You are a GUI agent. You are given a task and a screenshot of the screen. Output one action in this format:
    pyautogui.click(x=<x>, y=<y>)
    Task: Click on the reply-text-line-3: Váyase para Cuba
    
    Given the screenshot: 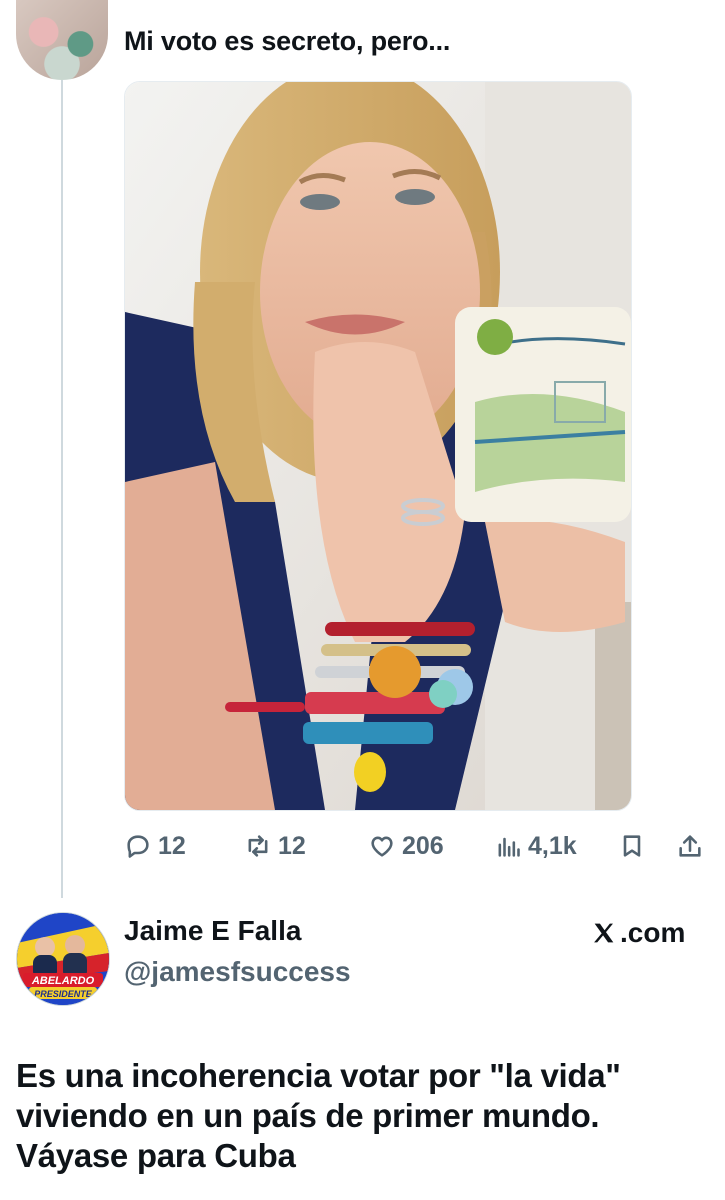 What is the action you would take?
    pyautogui.click(x=156, y=1155)
    